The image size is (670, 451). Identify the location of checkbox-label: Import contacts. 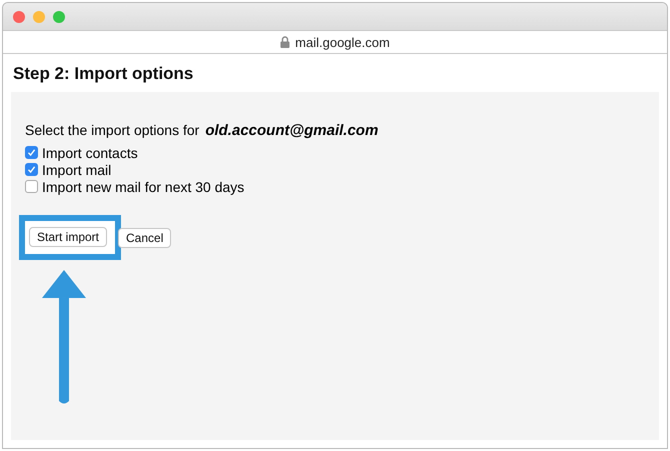
(90, 152).